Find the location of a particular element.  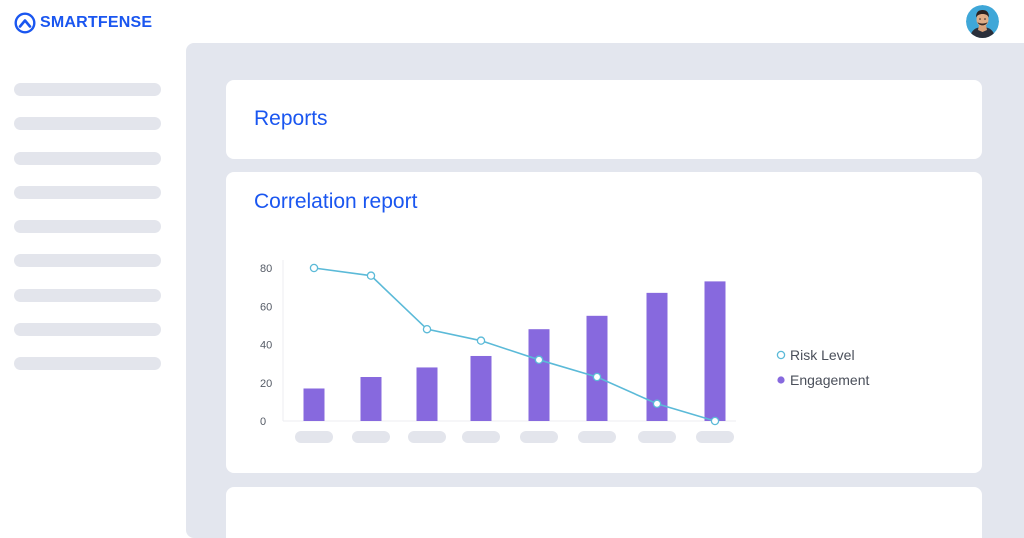

y-tick-label: 60 is located at coordinates (266, 307).